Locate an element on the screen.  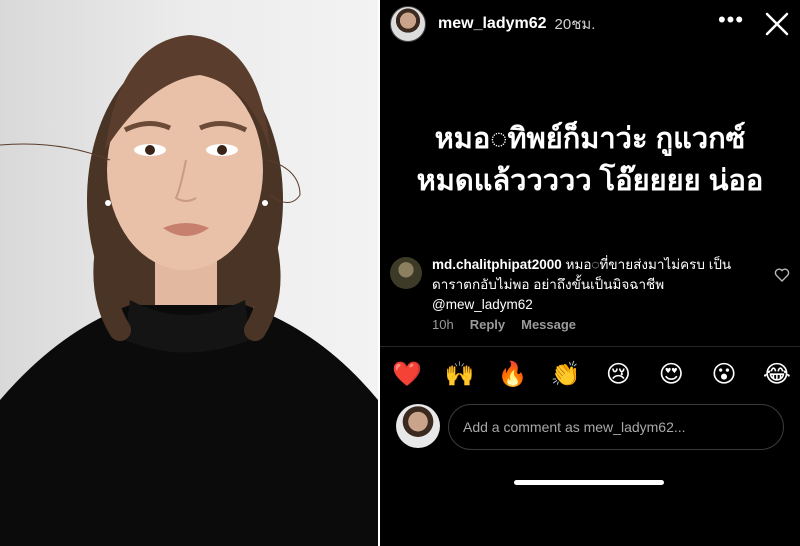
reaction-heart-eyes: 😍 is located at coordinates (671, 375).